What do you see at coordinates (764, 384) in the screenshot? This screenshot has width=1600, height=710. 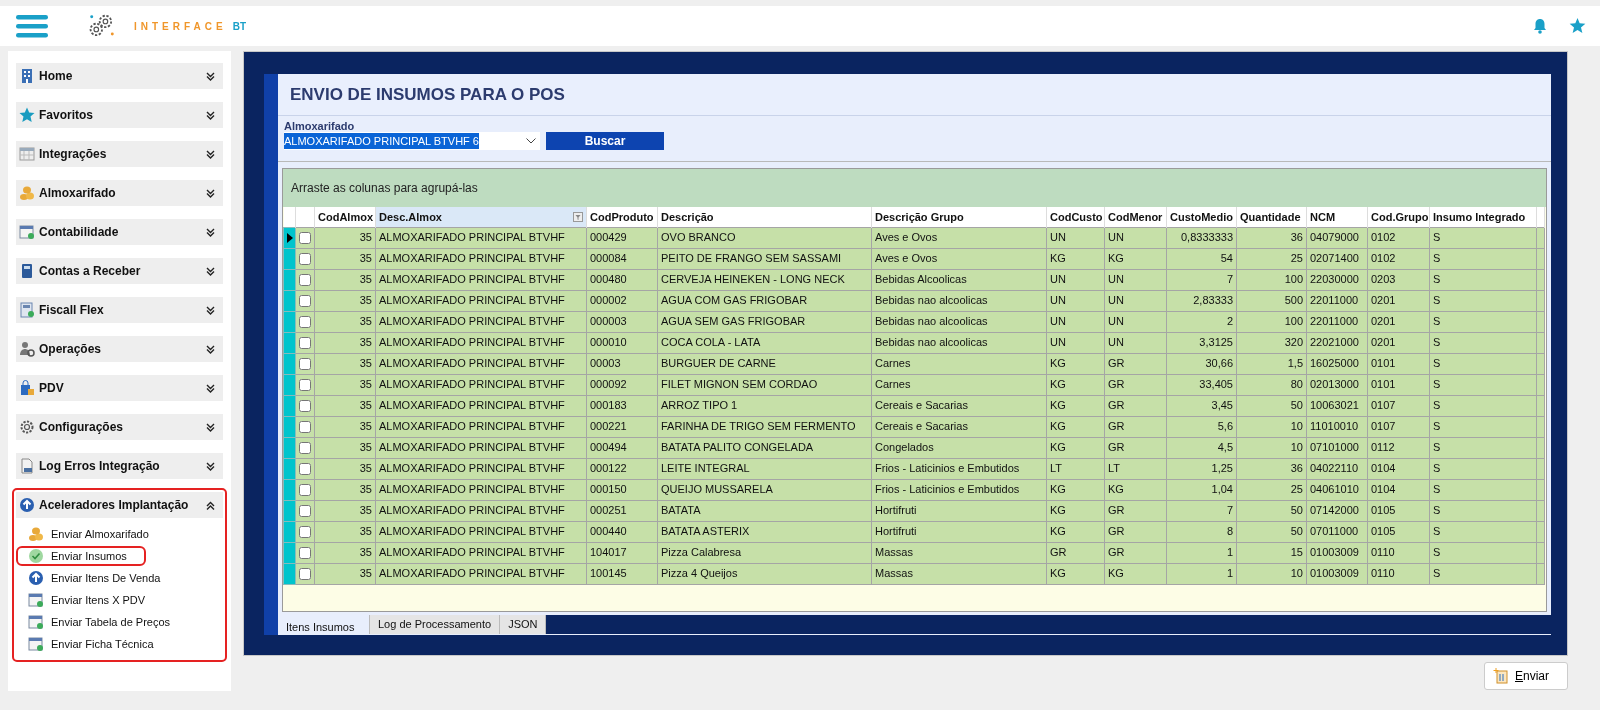 I see `table-cell: FILET MIGNON SEM CORDAO` at bounding box center [764, 384].